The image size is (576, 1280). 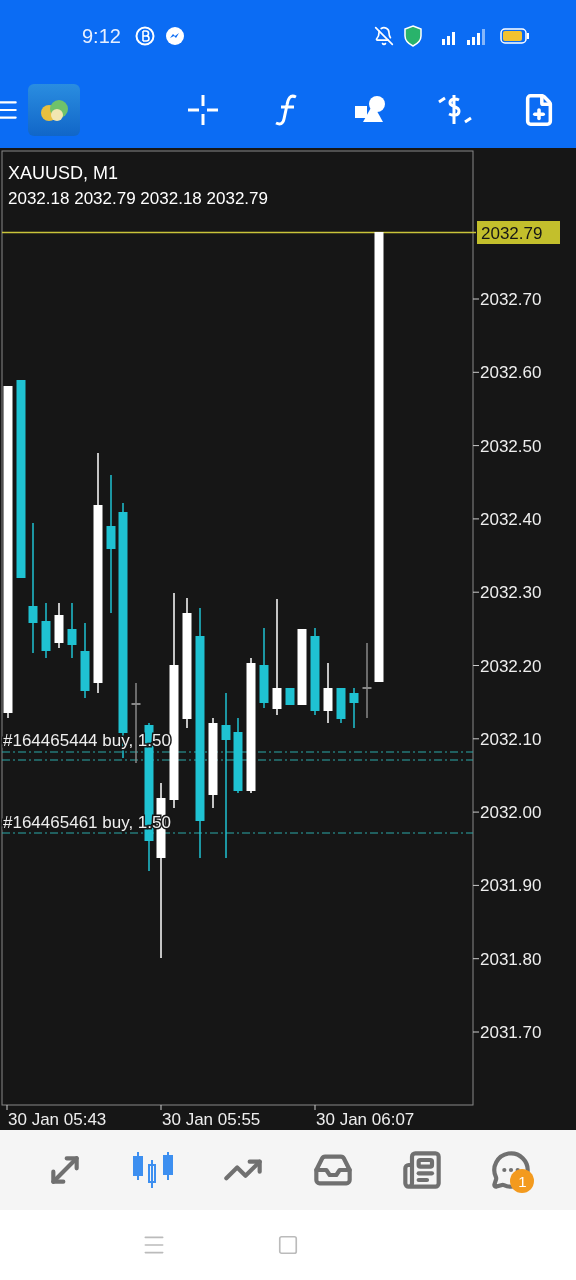 What do you see at coordinates (507, 519) in the screenshot?
I see `price-tick-label: 2032.40` at bounding box center [507, 519].